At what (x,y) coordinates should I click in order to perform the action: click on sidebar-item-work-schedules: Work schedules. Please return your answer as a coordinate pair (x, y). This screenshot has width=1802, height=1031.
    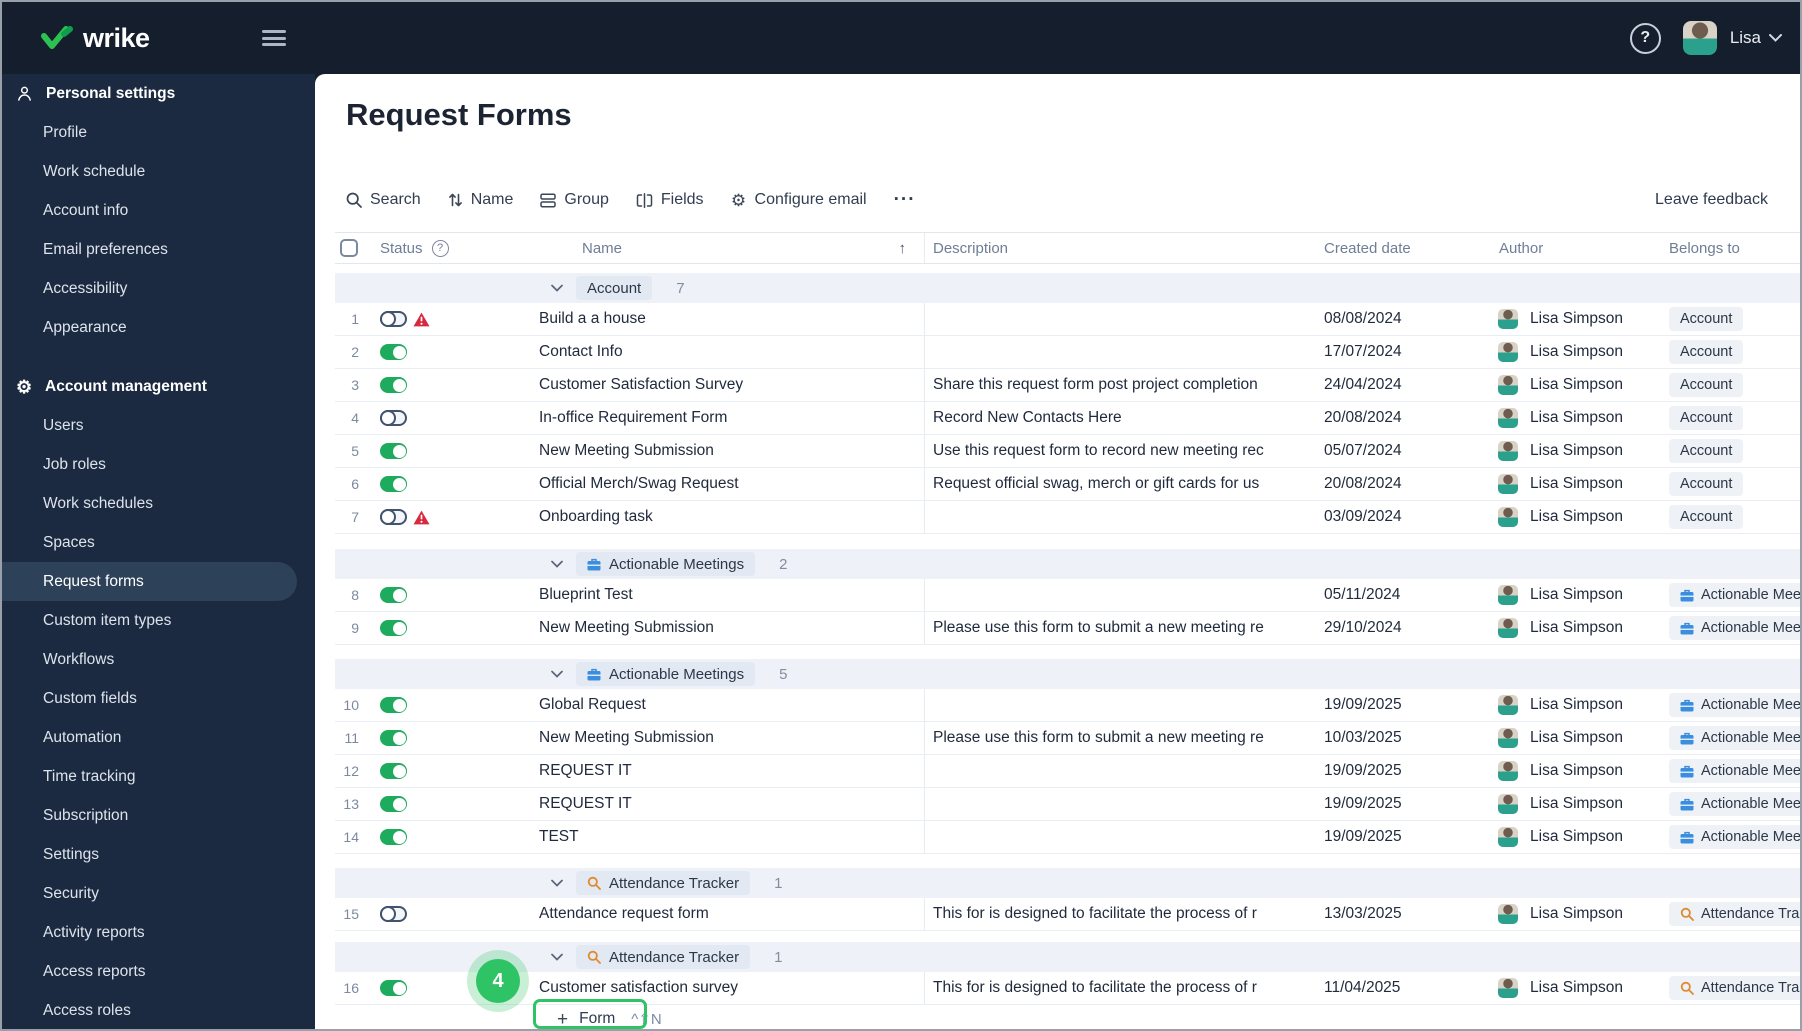
    Looking at the image, I should click on (158, 503).